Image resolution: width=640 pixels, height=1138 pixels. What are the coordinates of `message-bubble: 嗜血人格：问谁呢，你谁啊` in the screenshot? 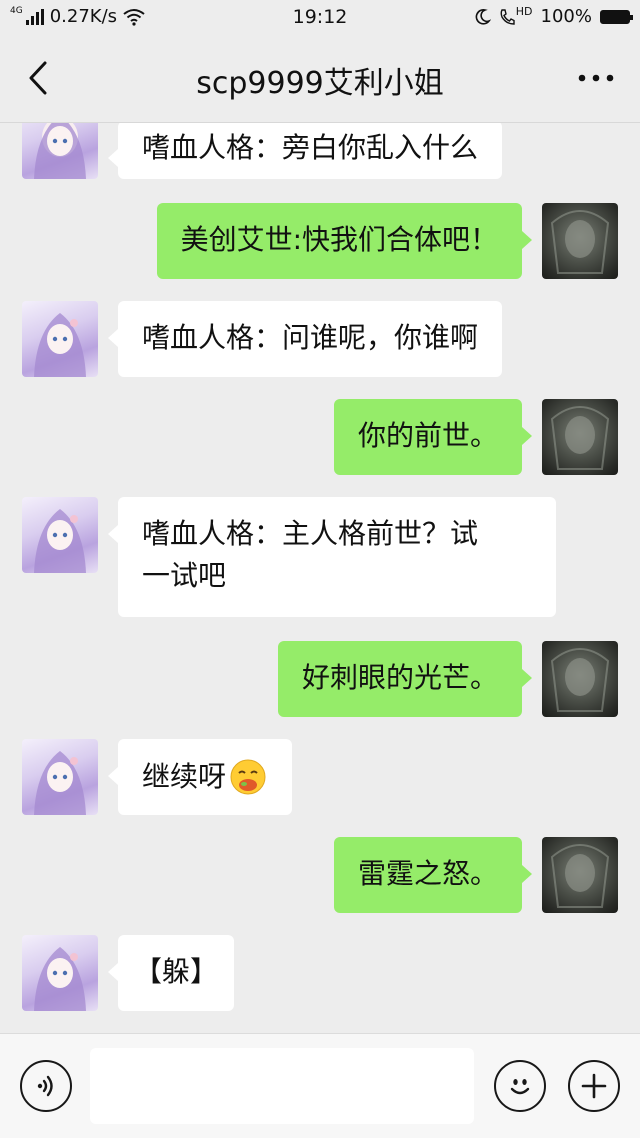 It's located at (305, 339).